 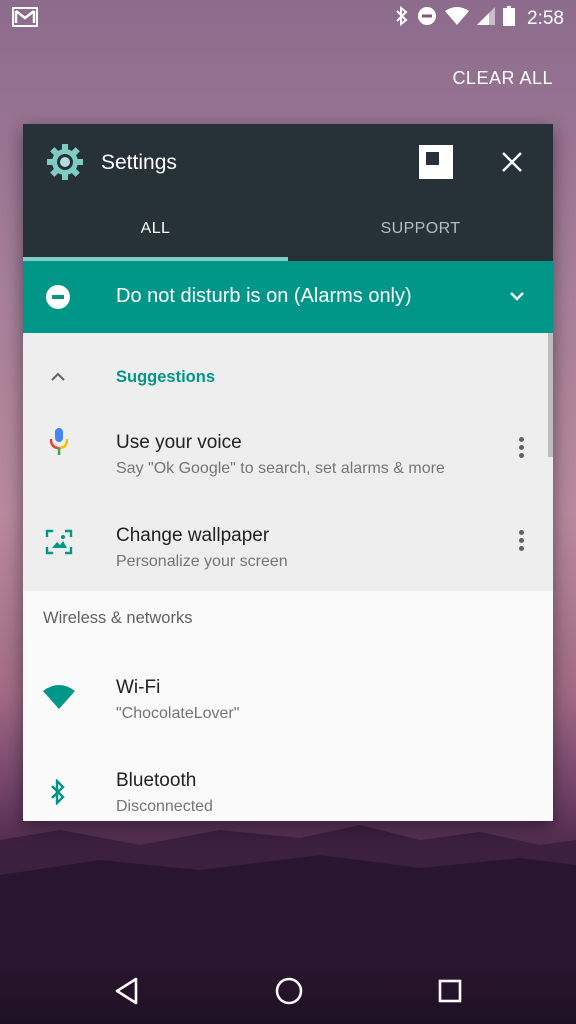 What do you see at coordinates (65, 164) in the screenshot?
I see `settings-gear-icon` at bounding box center [65, 164].